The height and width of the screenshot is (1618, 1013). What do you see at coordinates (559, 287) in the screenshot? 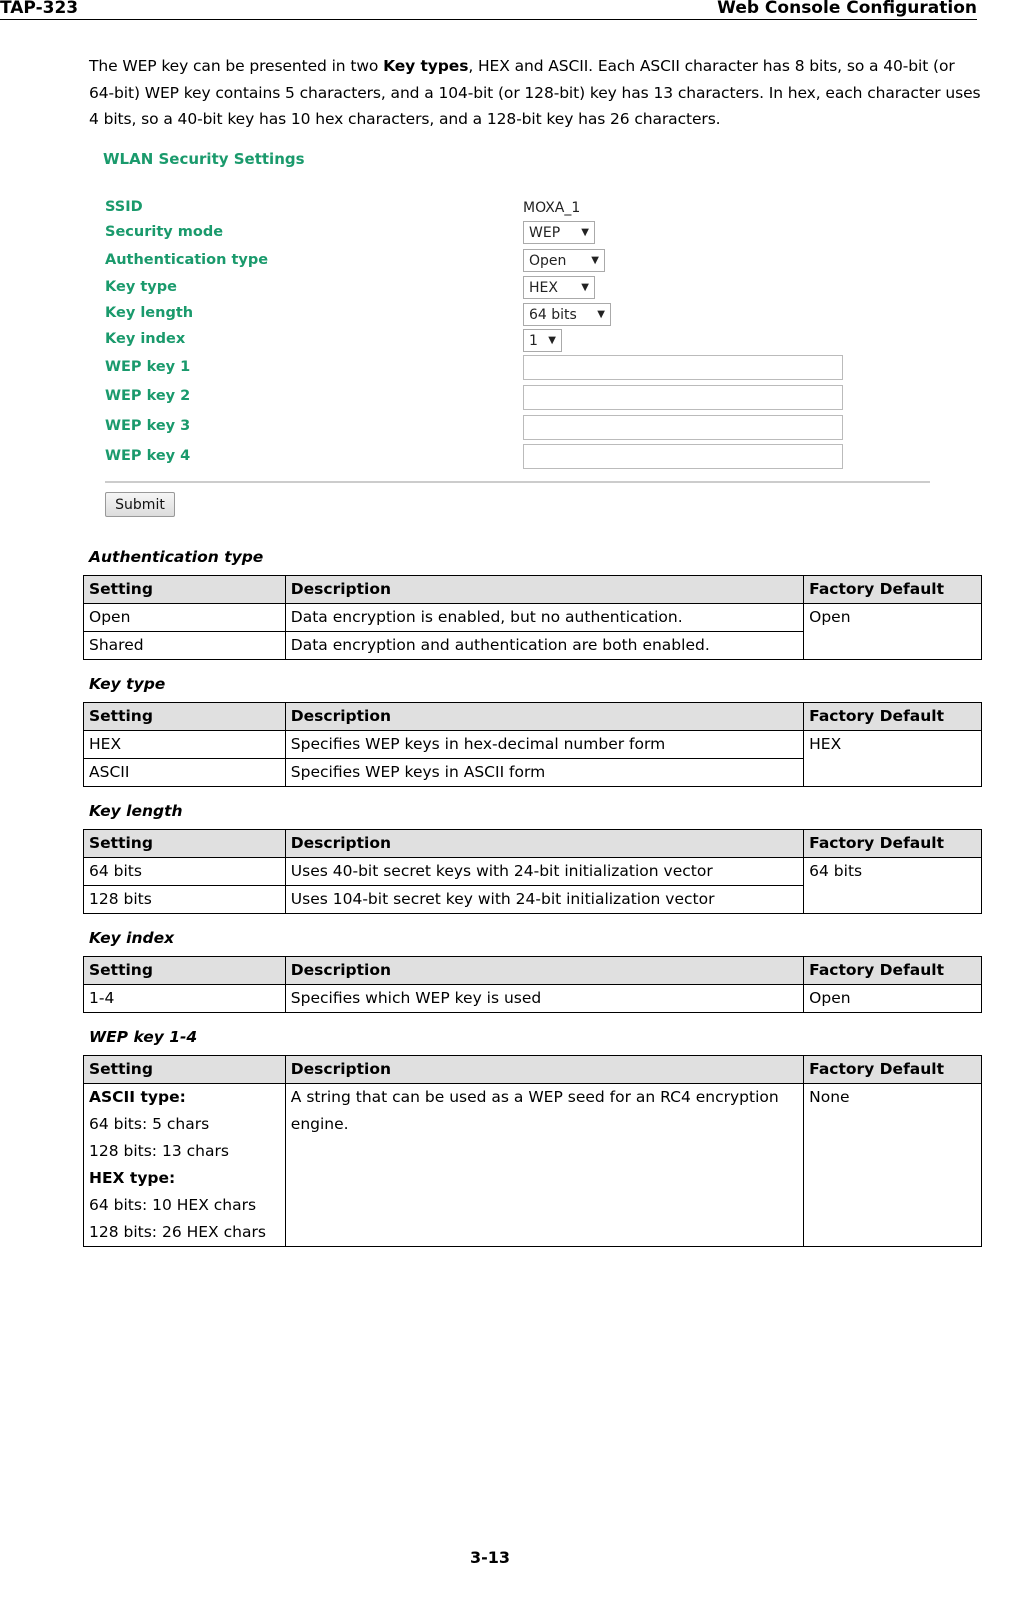
I see `key-type-select: HEX ▼` at bounding box center [559, 287].